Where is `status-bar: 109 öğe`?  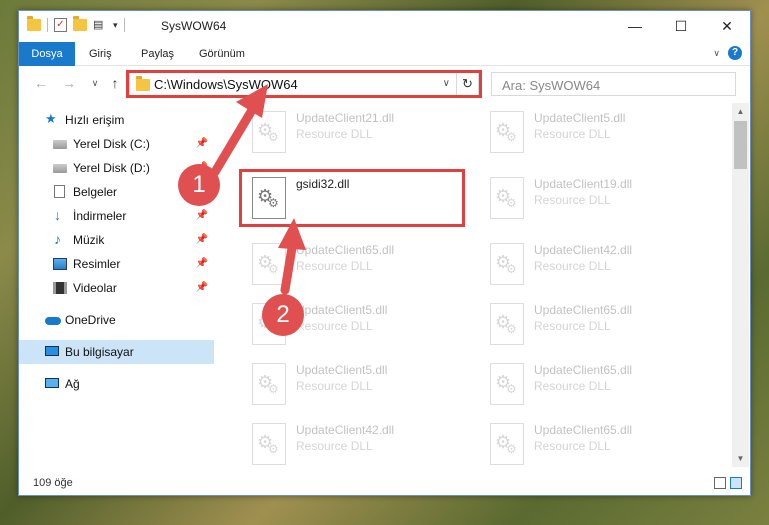 status-bar: 109 öğe is located at coordinates (384, 484).